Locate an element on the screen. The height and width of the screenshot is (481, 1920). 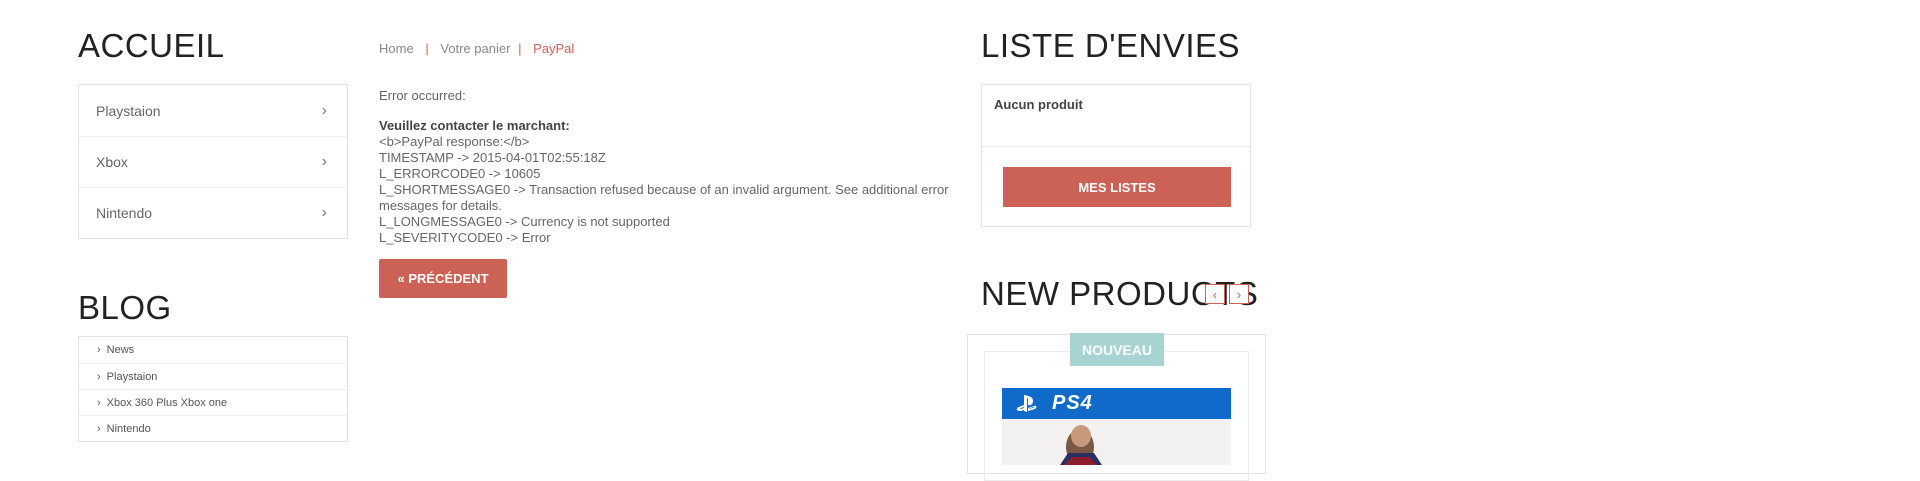
error-contact-heading: Veuillez contacter le marchant: is located at coordinates (474, 125).